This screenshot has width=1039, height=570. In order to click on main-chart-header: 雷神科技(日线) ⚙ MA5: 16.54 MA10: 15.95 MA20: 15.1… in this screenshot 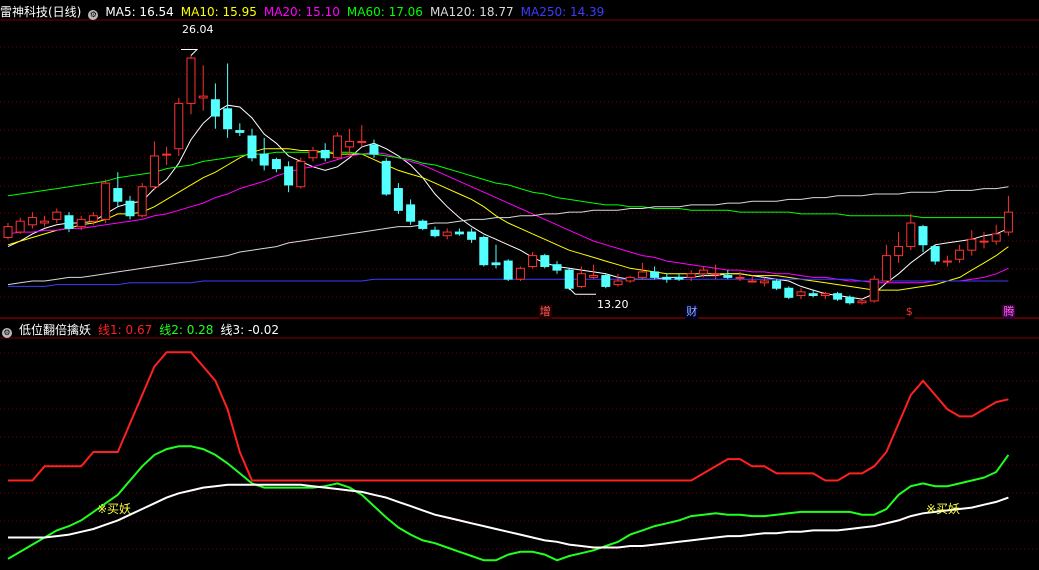, I will do `click(305, 12)`.